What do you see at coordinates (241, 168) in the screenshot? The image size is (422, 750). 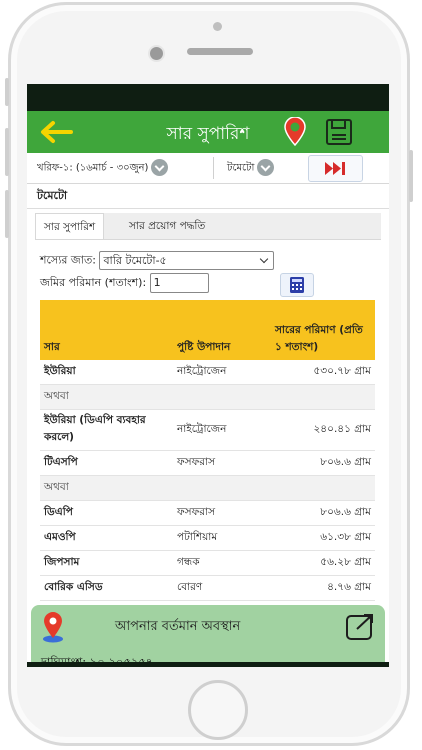 I see `crop-value: টমেটো` at bounding box center [241, 168].